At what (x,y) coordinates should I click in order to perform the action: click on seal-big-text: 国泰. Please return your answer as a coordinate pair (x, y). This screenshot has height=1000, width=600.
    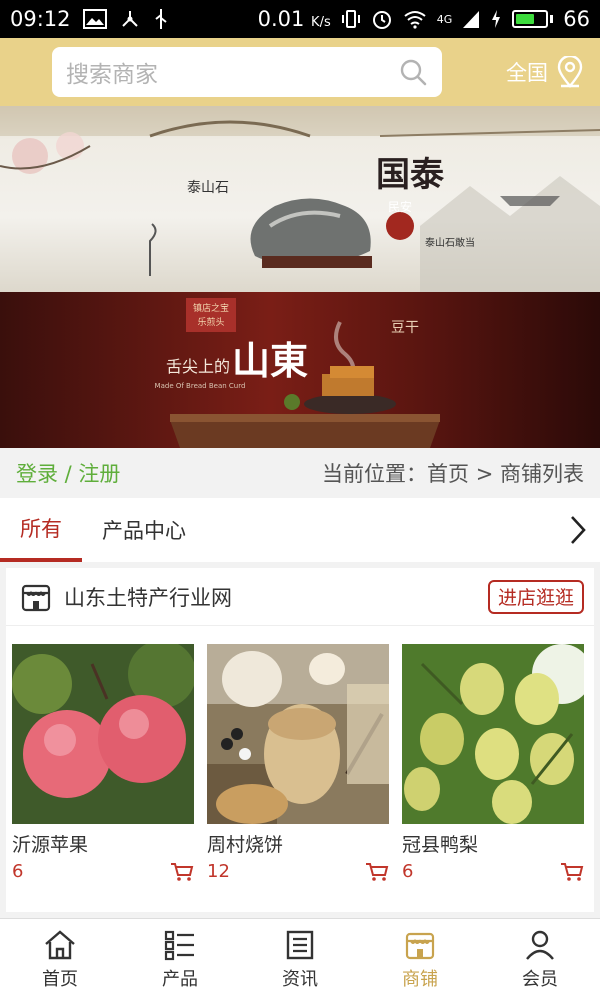
    Looking at the image, I should click on (410, 175).